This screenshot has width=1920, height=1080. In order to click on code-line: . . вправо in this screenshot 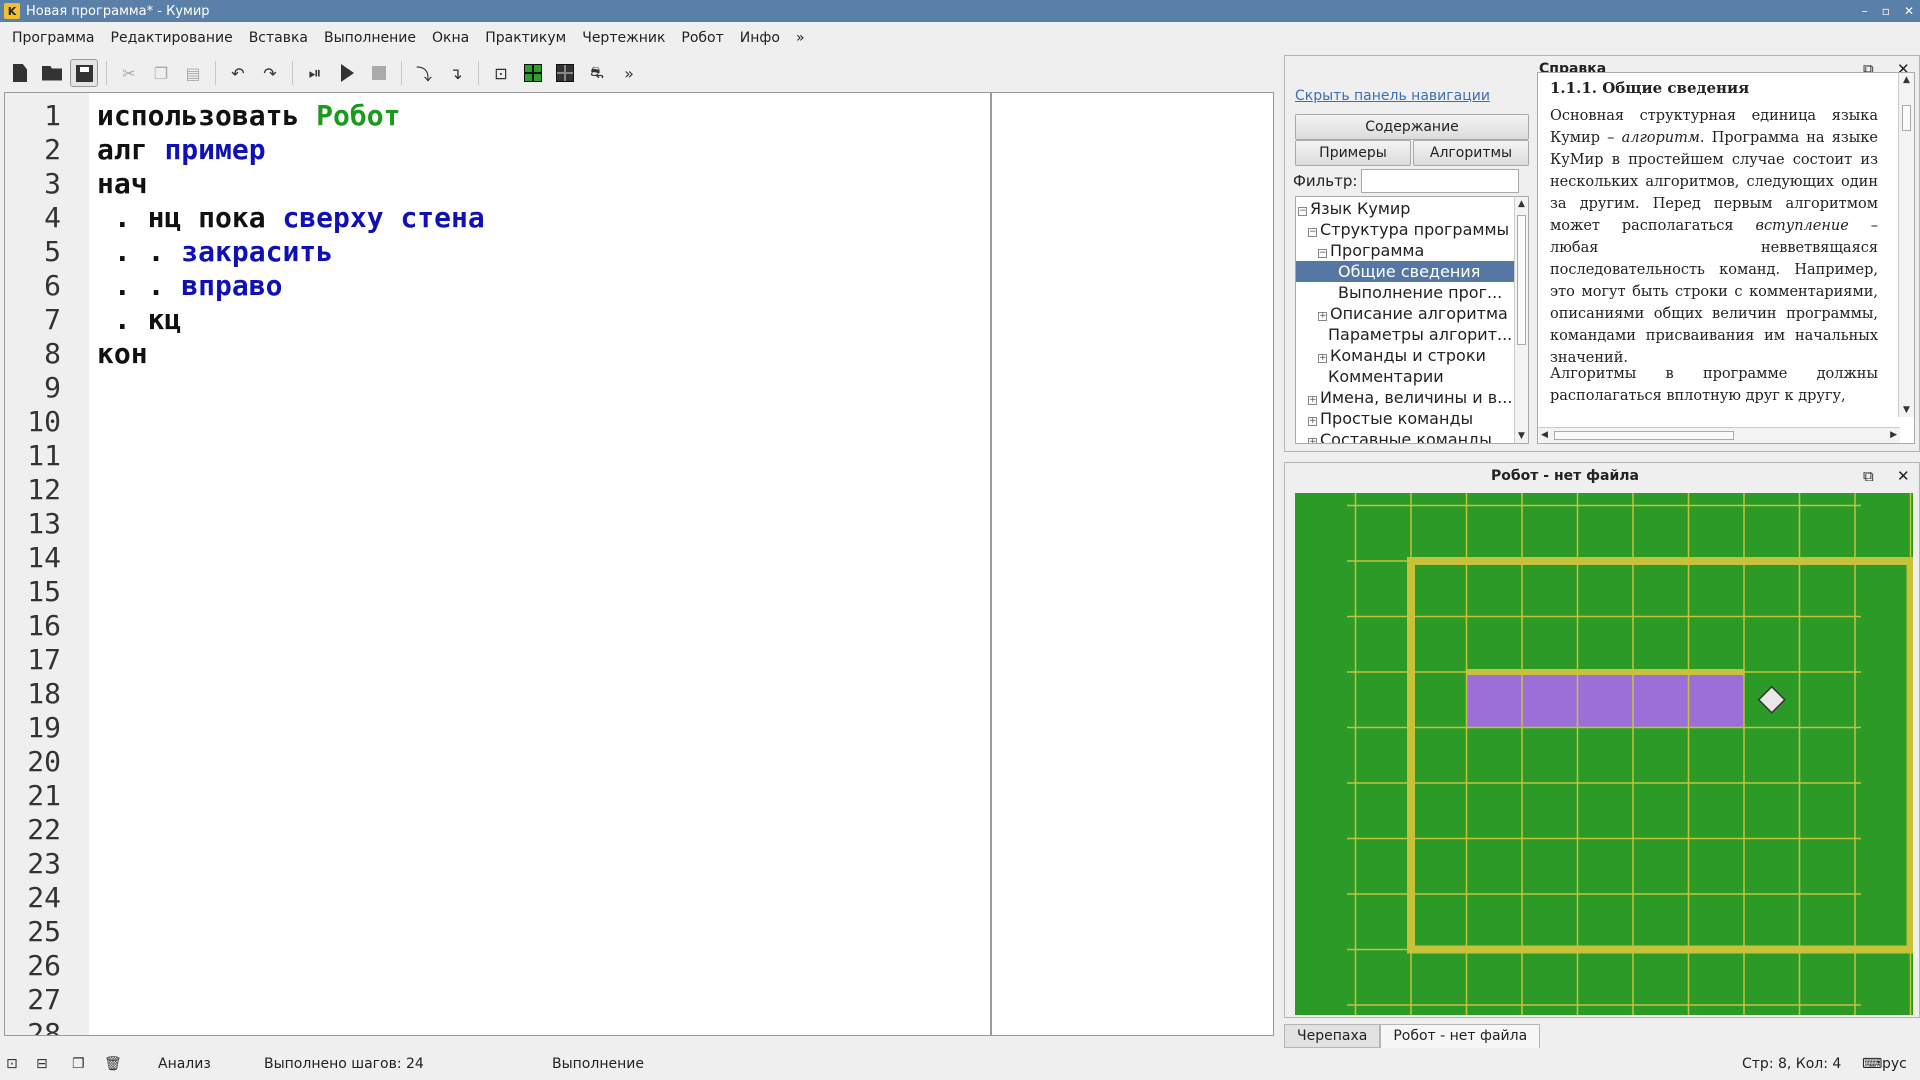, I will do `click(190, 285)`.